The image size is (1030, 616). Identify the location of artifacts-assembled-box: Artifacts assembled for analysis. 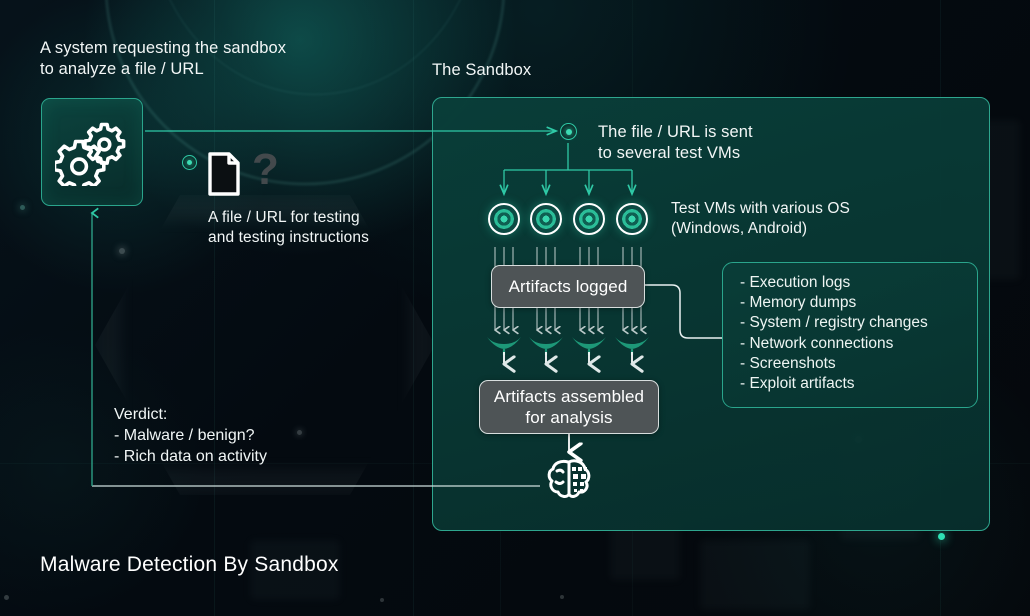
(569, 407).